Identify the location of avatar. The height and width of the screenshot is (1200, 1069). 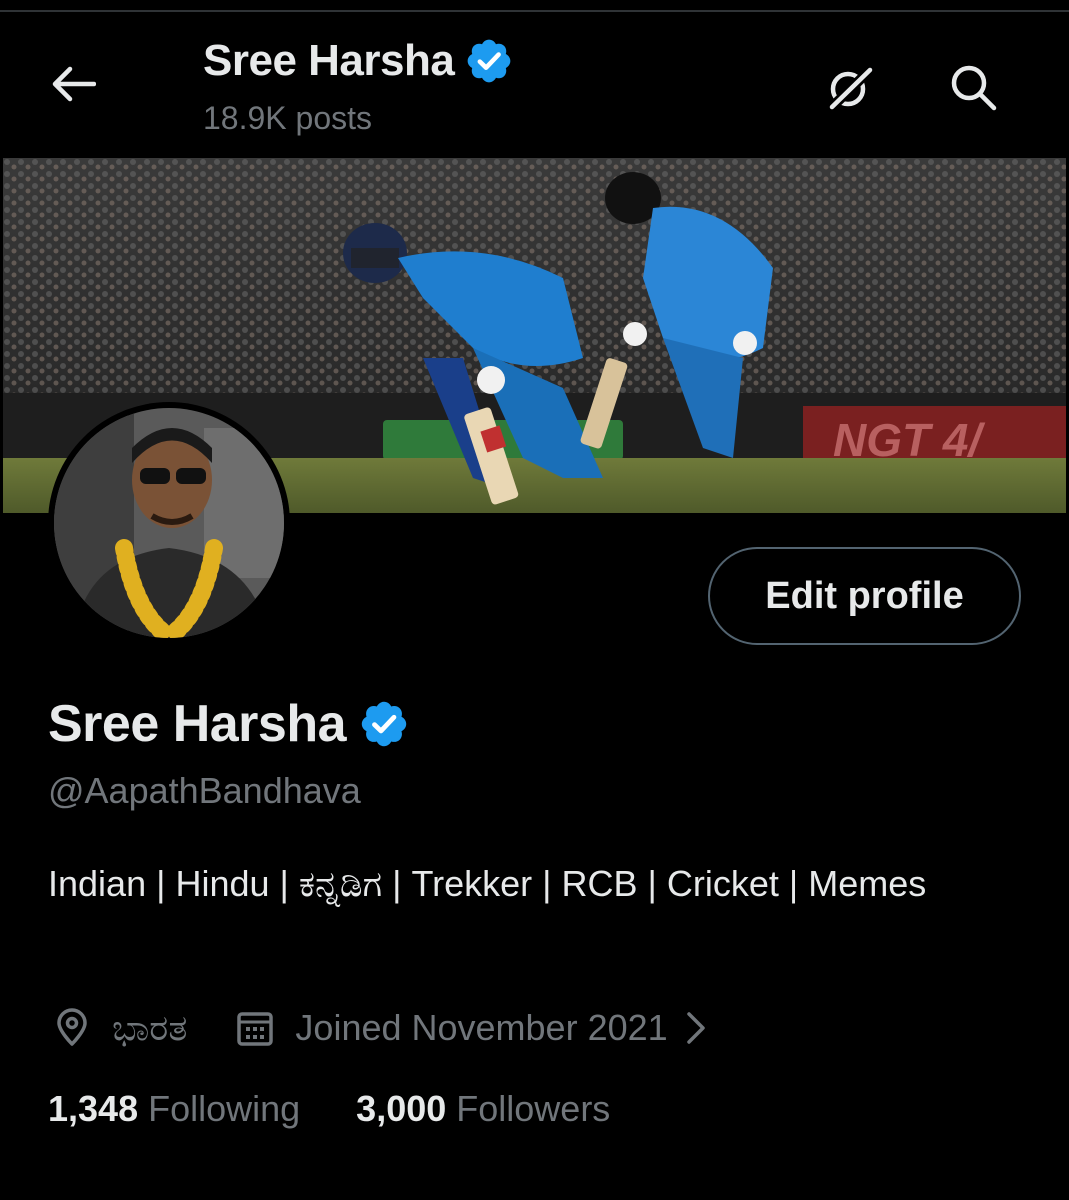
(169, 523).